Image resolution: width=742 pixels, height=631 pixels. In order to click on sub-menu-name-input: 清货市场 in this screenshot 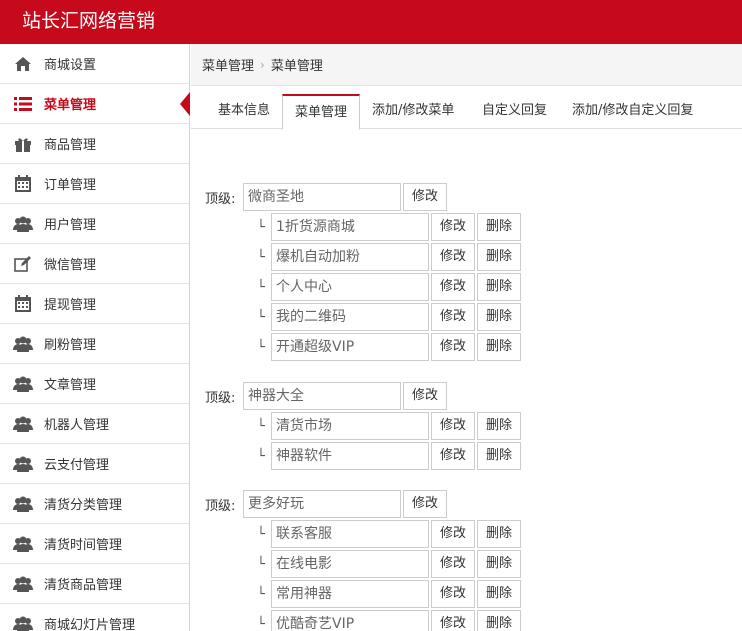, I will do `click(350, 426)`.